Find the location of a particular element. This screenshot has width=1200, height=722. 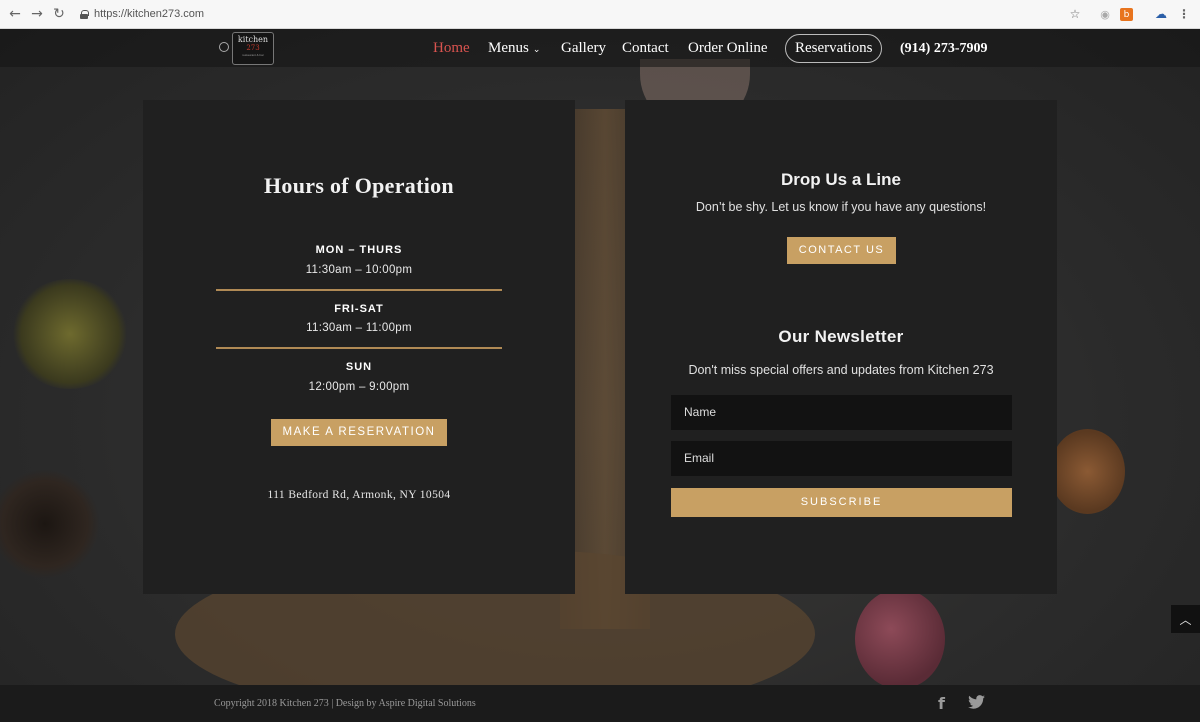

extension-icon: ◉ is located at coordinates (1105, 14).